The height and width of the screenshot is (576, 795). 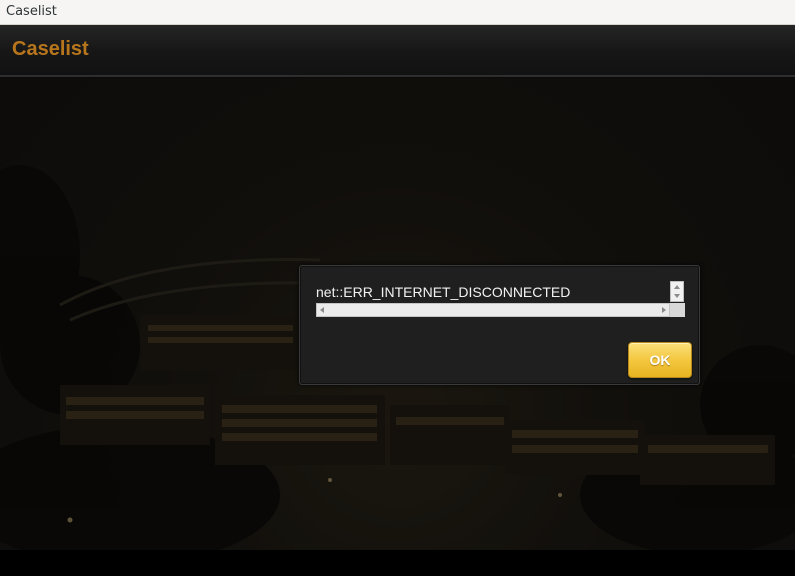 I want to click on app-title: Caselist, so click(x=50, y=49).